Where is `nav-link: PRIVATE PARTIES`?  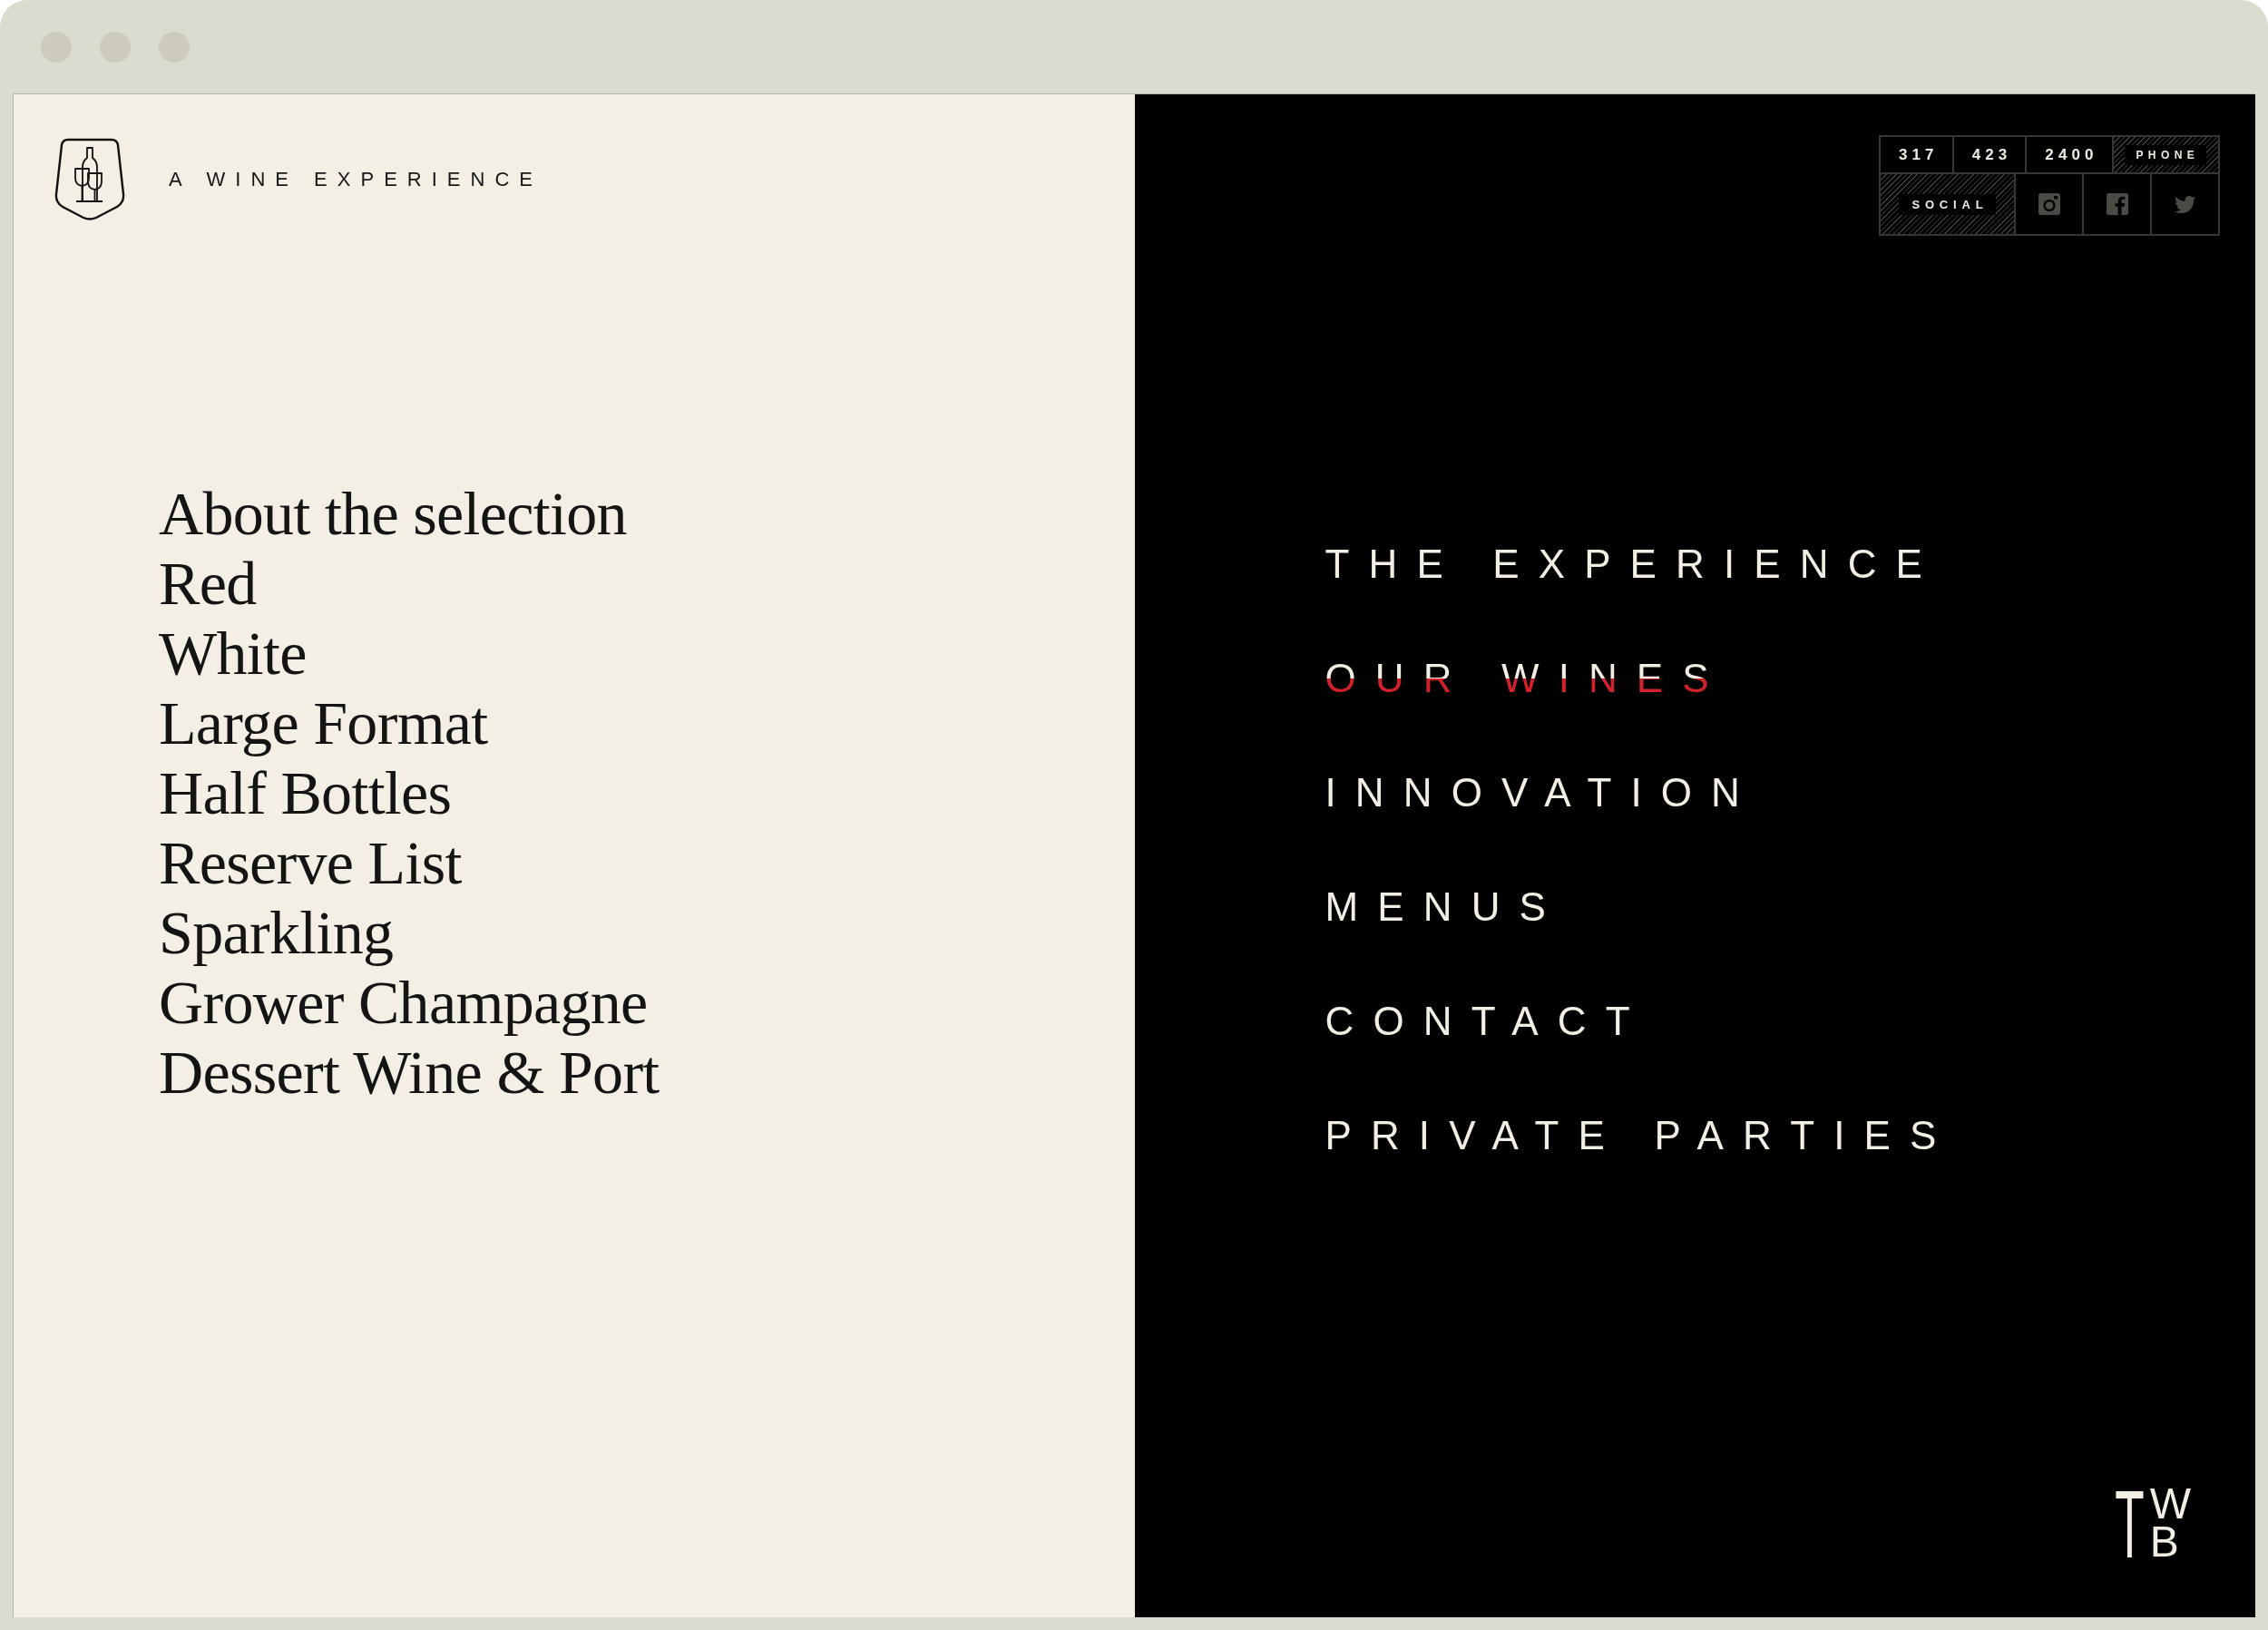 nav-link: PRIVATE PARTIES is located at coordinates (1640, 1136).